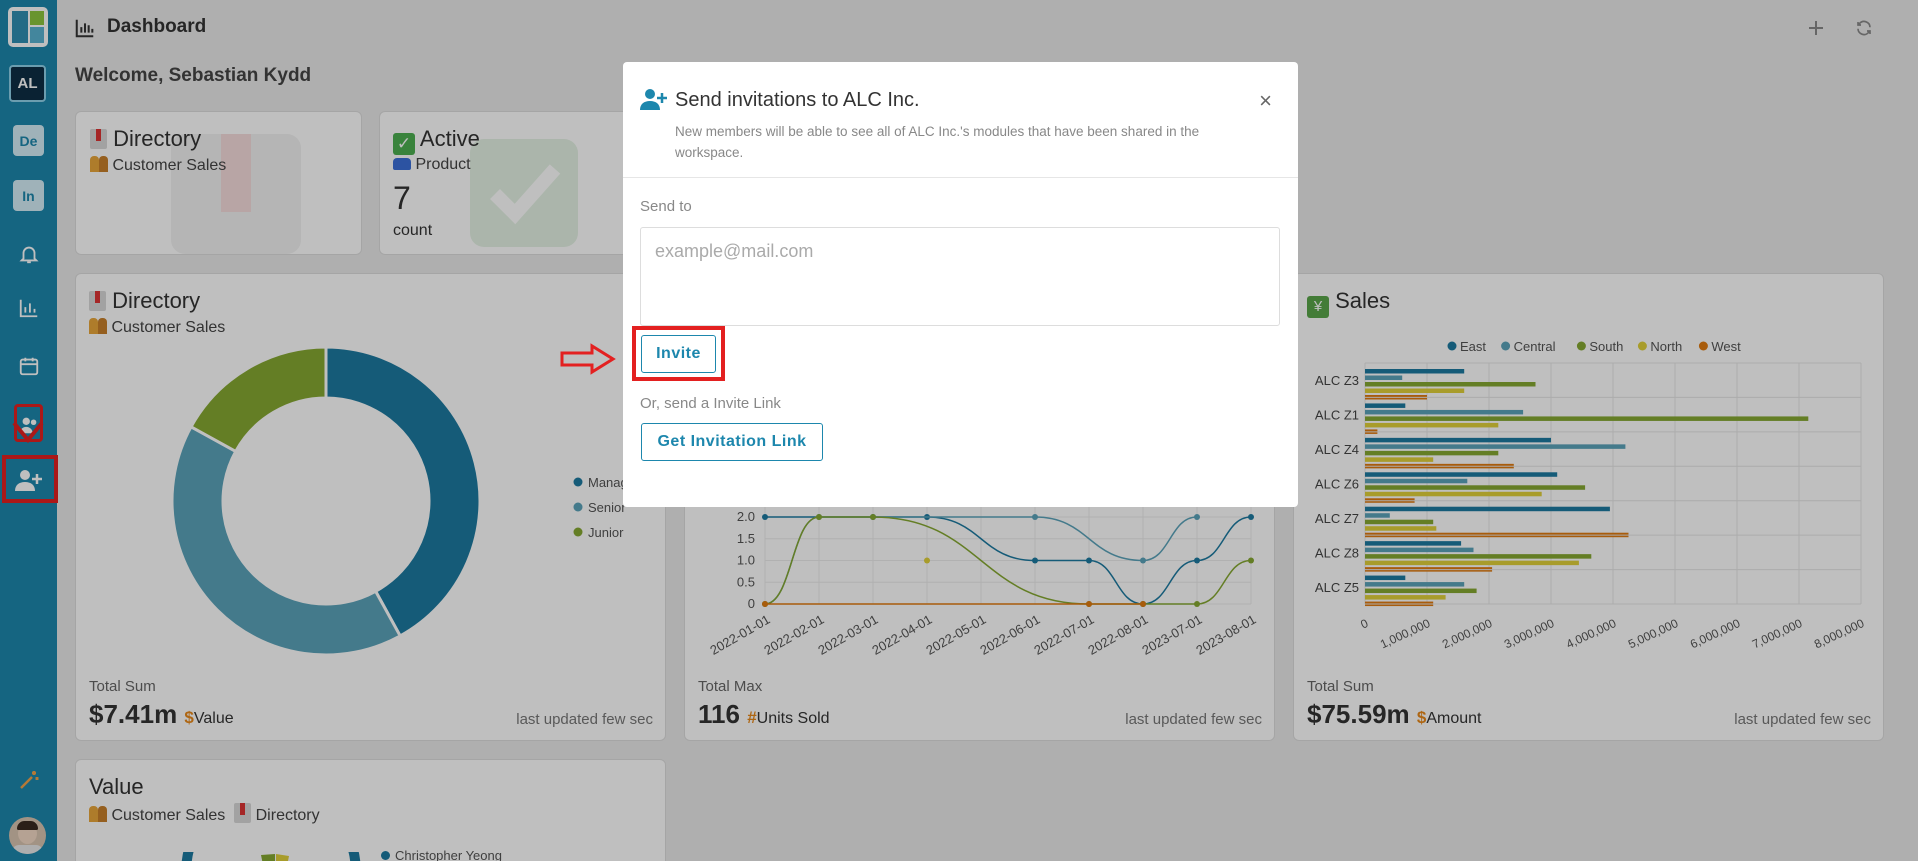 The height and width of the screenshot is (861, 1918). What do you see at coordinates (666, 206) in the screenshot?
I see `send-to-label: Send to` at bounding box center [666, 206].